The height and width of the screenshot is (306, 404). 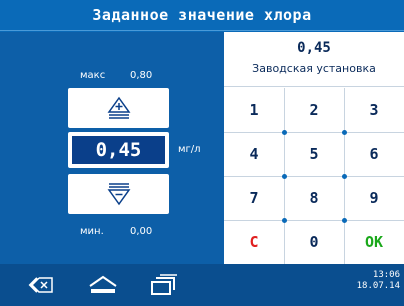 I want to click on clock: 13:06 18.07.14, so click(x=378, y=281).